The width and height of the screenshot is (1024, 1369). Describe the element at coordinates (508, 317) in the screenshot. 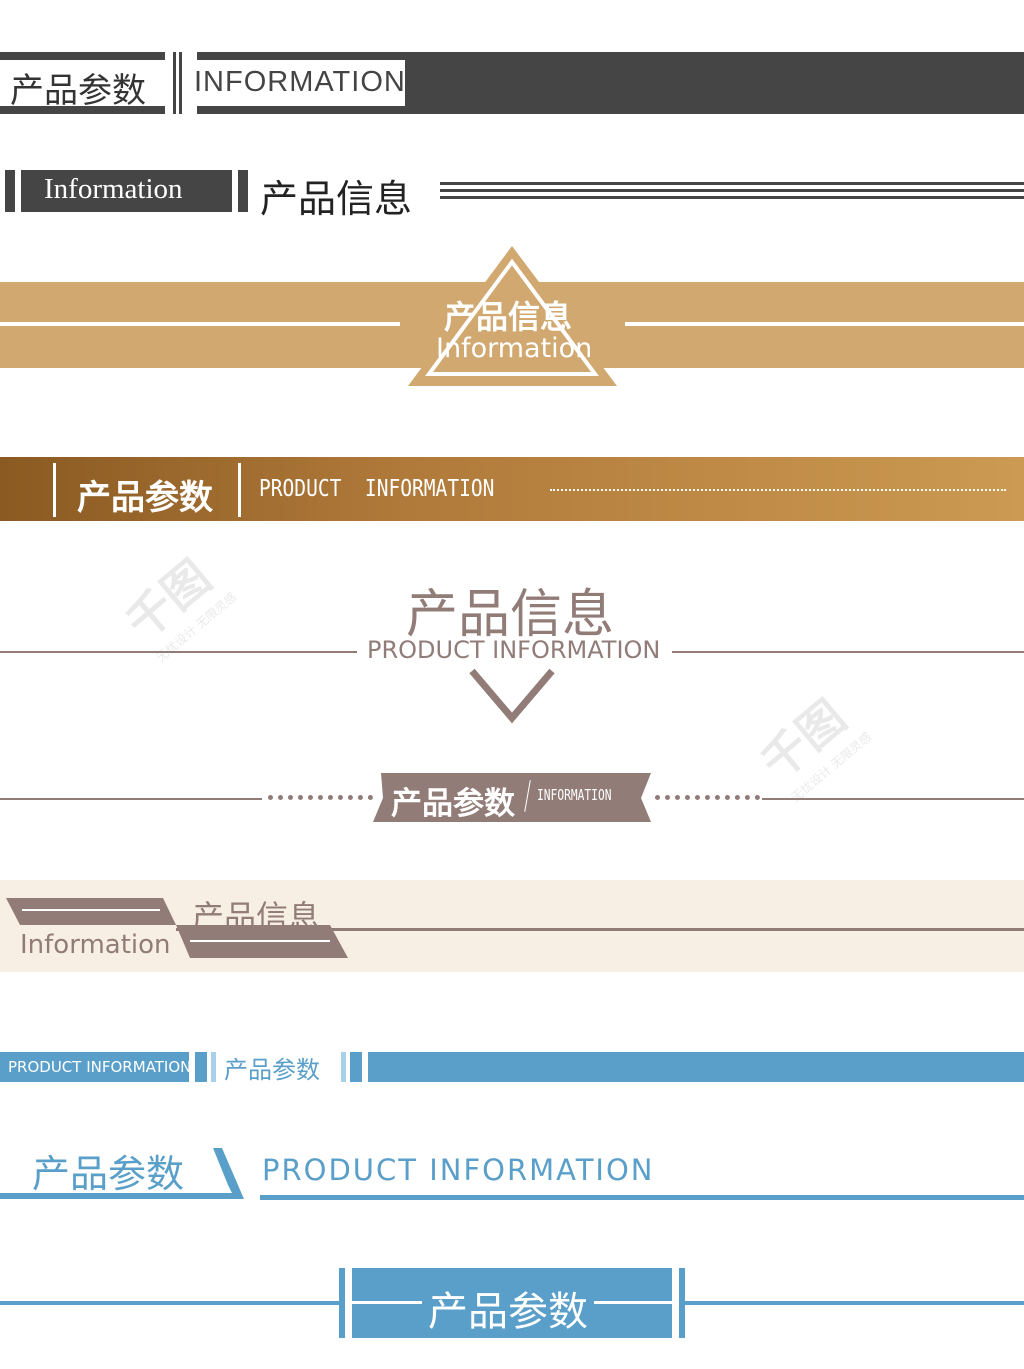

I see `banner-3-cn: 产品信息` at that location.